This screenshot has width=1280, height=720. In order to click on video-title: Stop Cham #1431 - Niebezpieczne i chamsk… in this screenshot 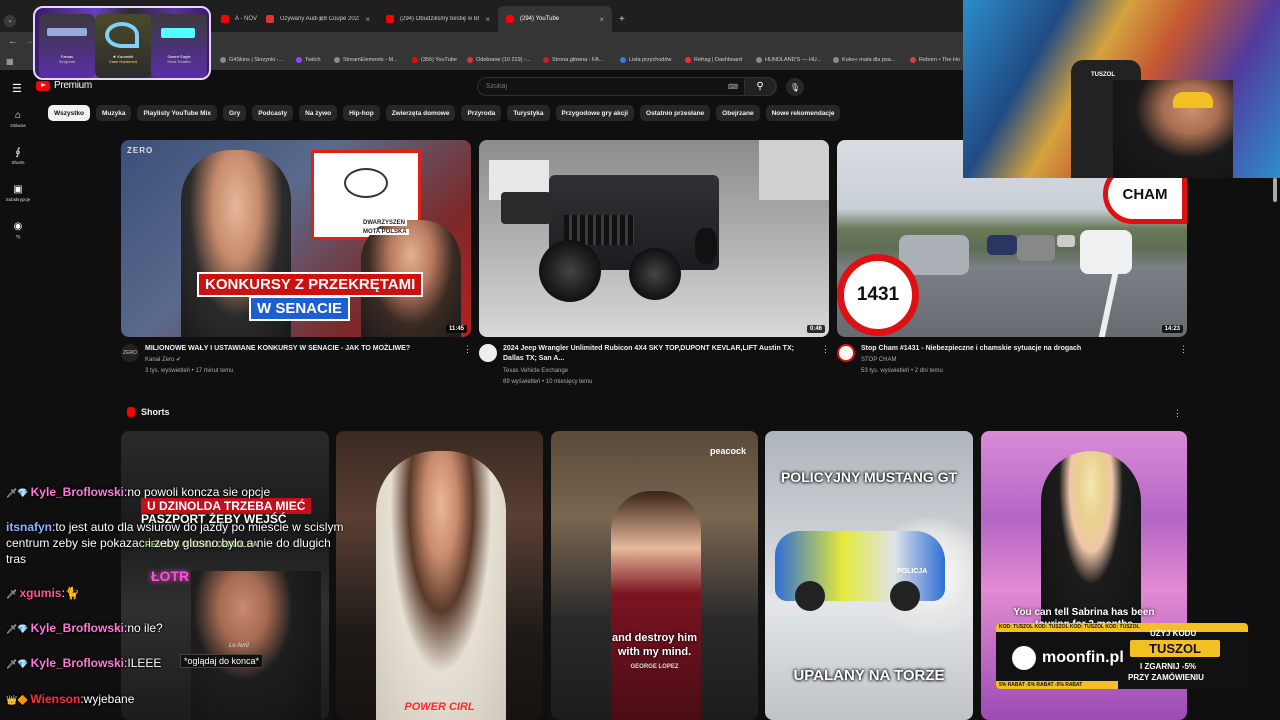, I will do `click(1016, 349)`.